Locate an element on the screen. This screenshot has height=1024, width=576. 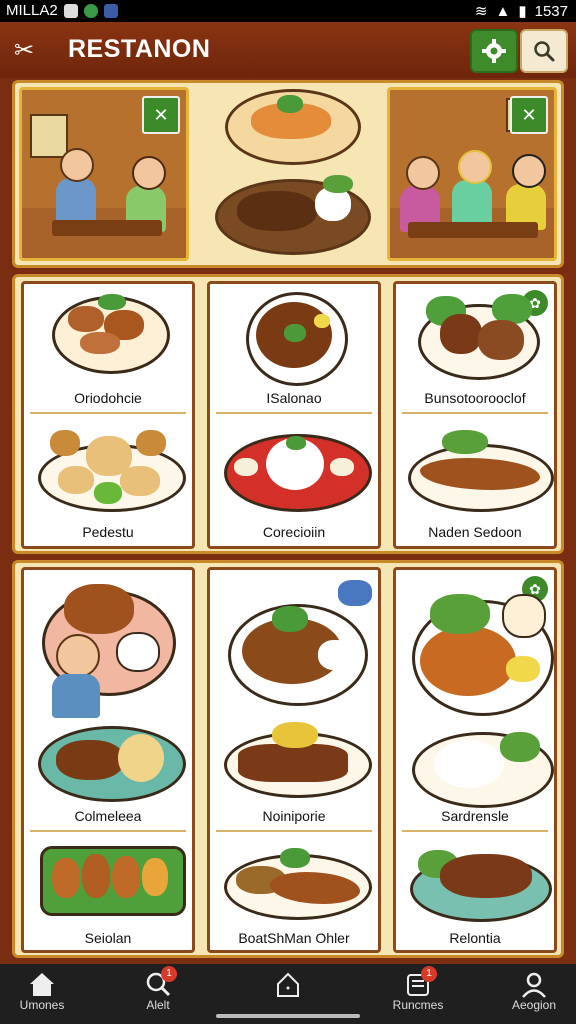
menu-card: Oriodohcie Pedestu is located at coordinates (108, 415).